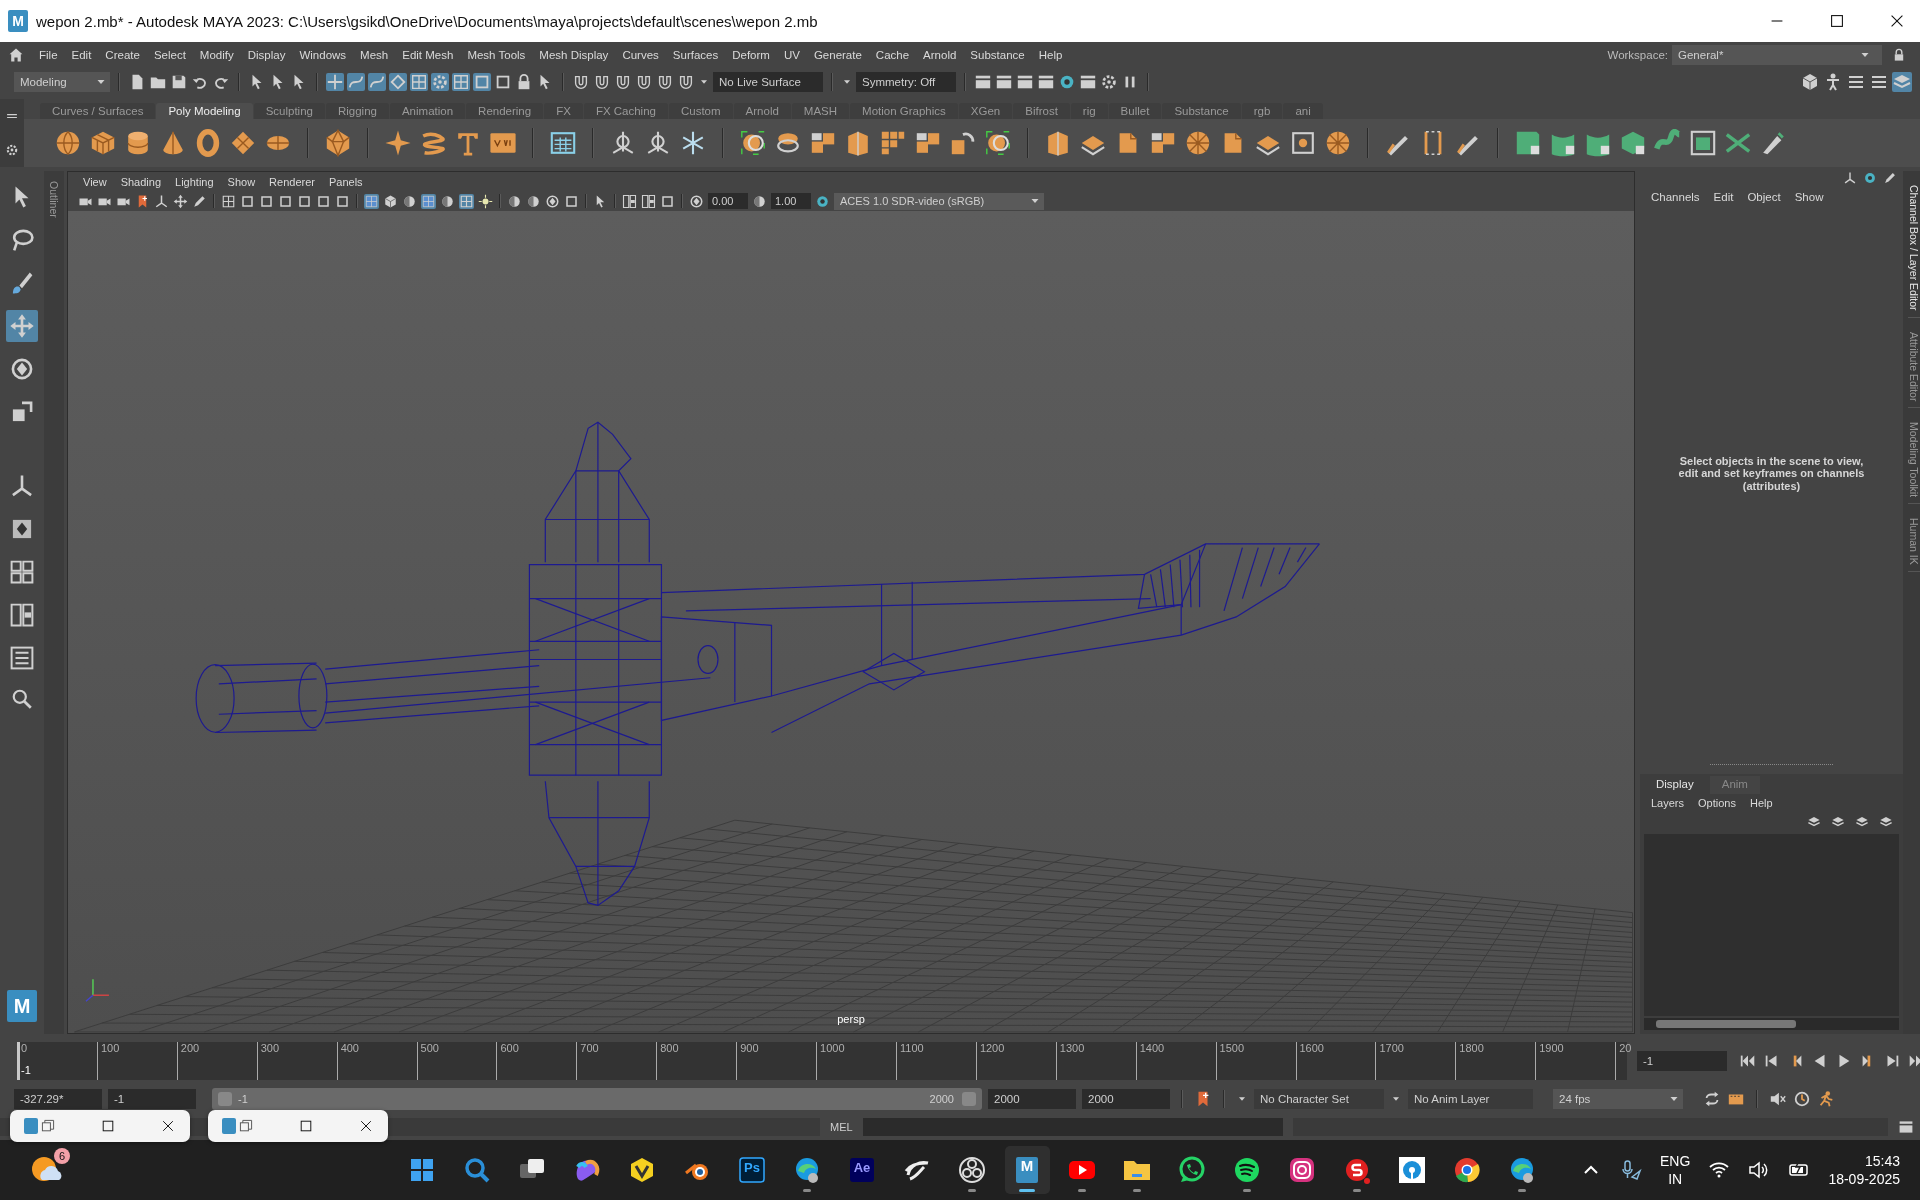 Image resolution: width=1920 pixels, height=1200 pixels. I want to click on shelf-tab: Rigging, so click(357, 111).